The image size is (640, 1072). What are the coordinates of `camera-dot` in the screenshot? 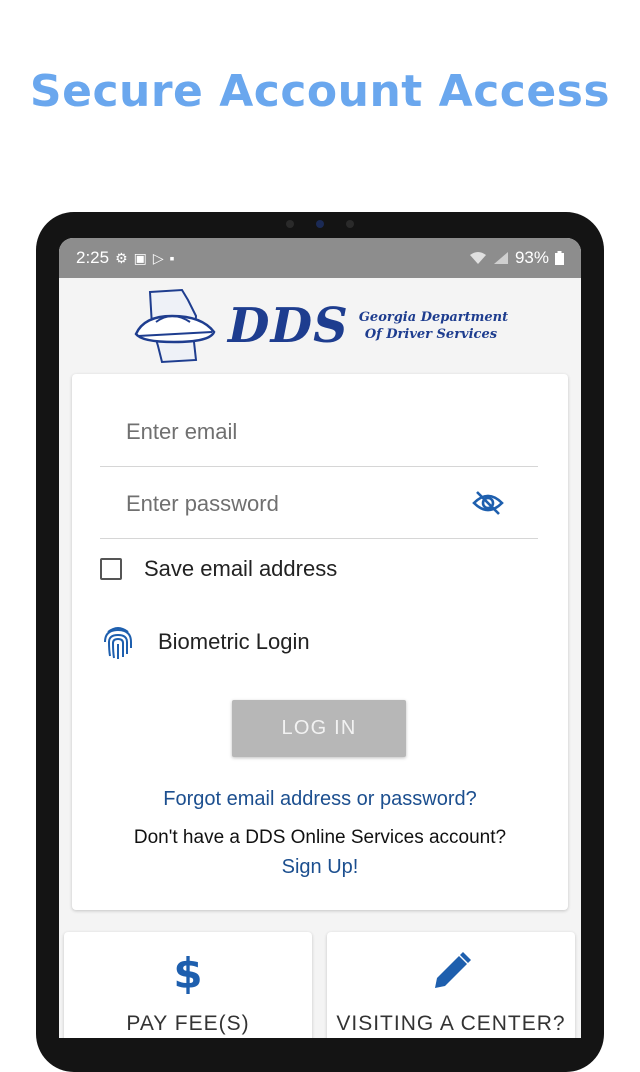 It's located at (290, 224).